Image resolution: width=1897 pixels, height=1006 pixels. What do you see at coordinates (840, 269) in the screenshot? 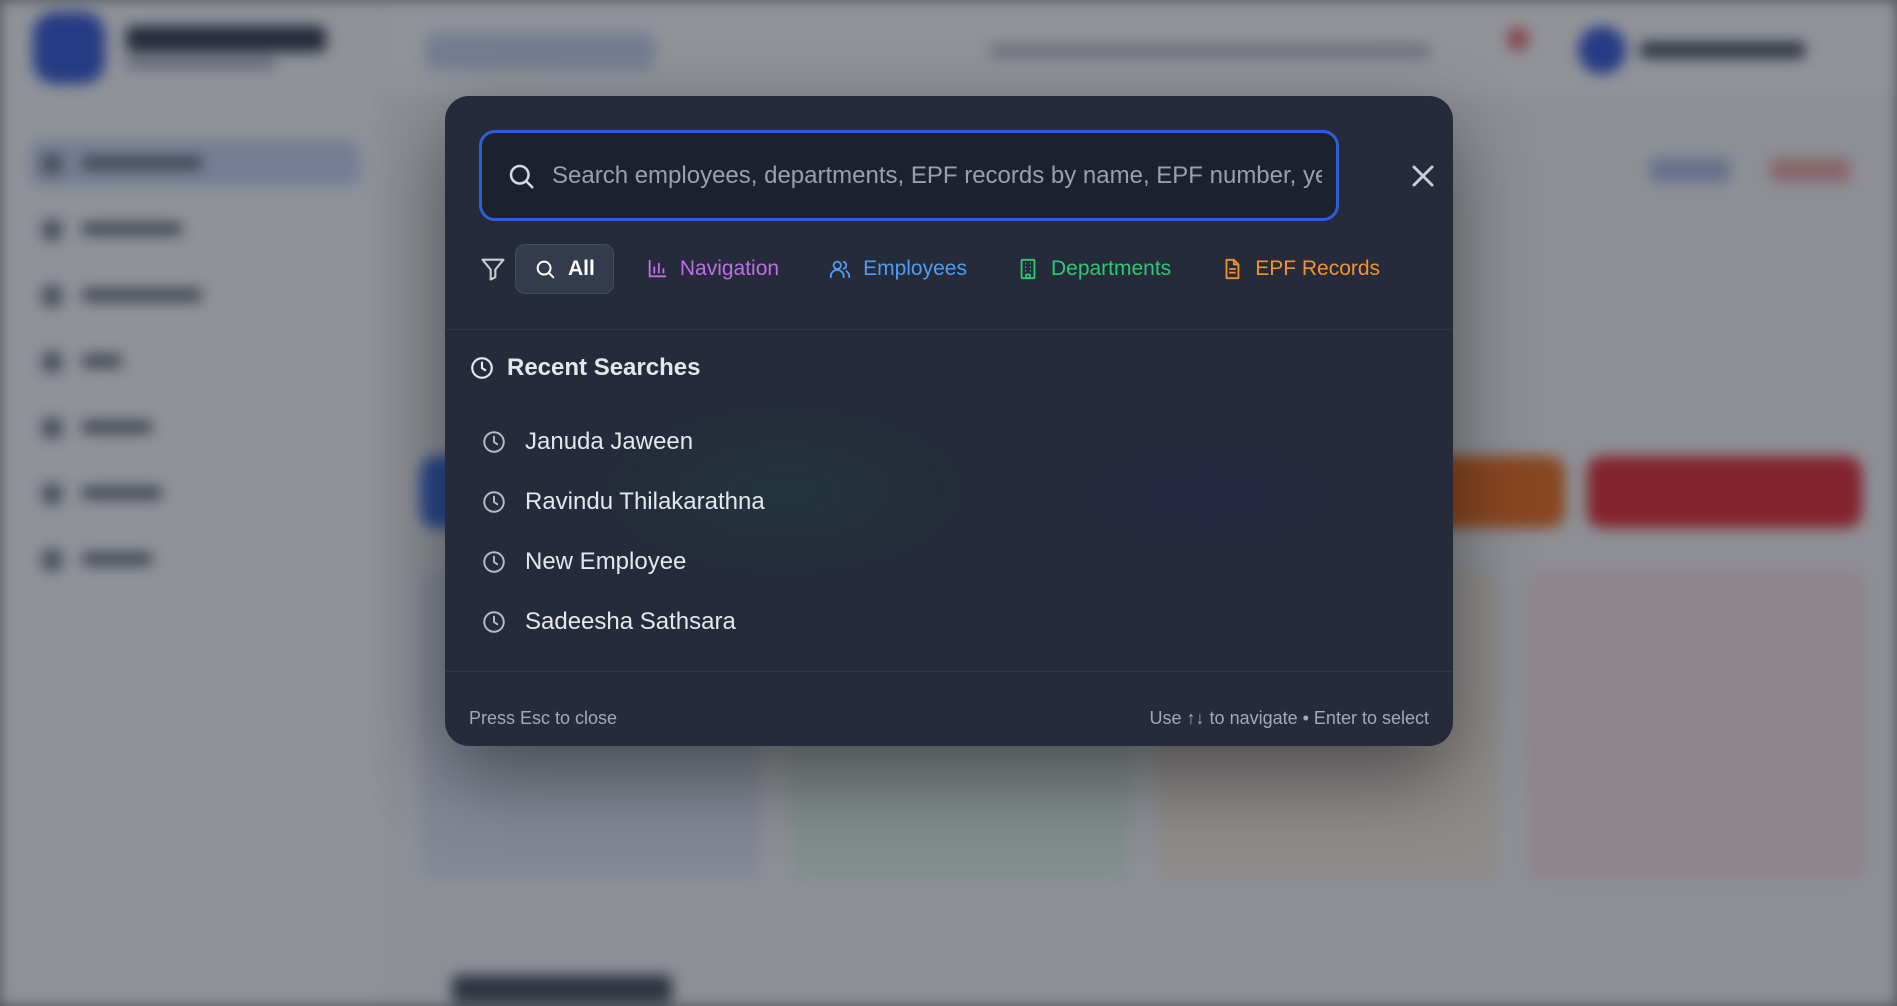
I see `users-icon` at bounding box center [840, 269].